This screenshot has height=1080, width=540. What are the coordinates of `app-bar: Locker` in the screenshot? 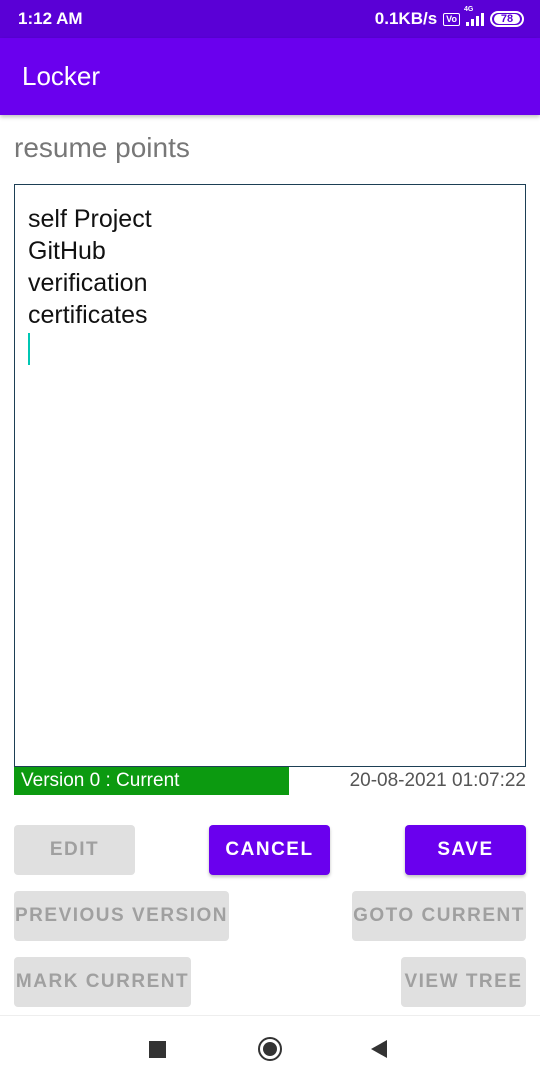 It's located at (270, 76).